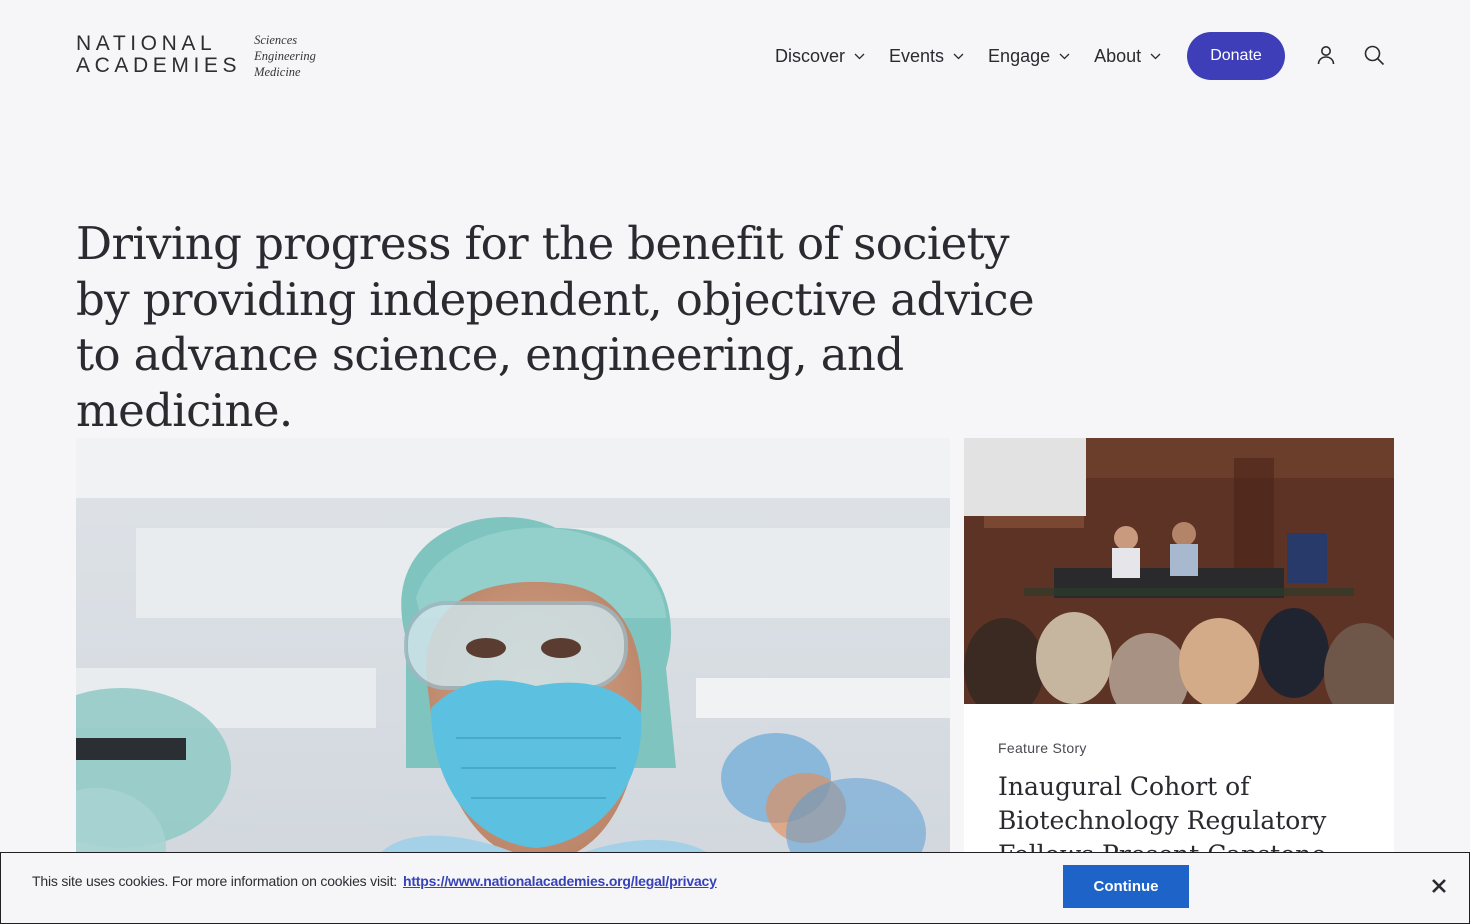 The height and width of the screenshot is (924, 1470). I want to click on nav-item-events: Events, so click(926, 56).